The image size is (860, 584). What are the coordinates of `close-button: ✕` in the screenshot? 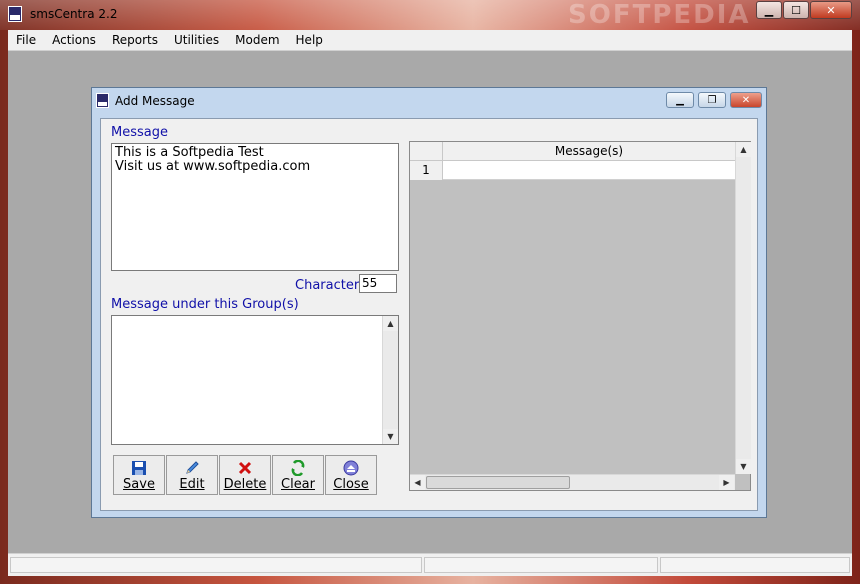 It's located at (831, 10).